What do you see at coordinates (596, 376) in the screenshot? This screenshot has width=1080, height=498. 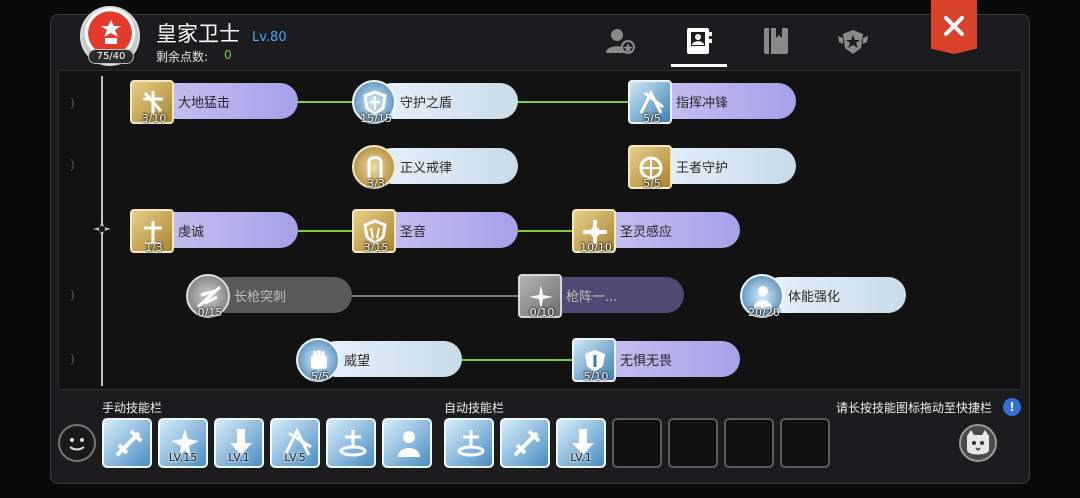 I see `skill-count: 5/10` at bounding box center [596, 376].